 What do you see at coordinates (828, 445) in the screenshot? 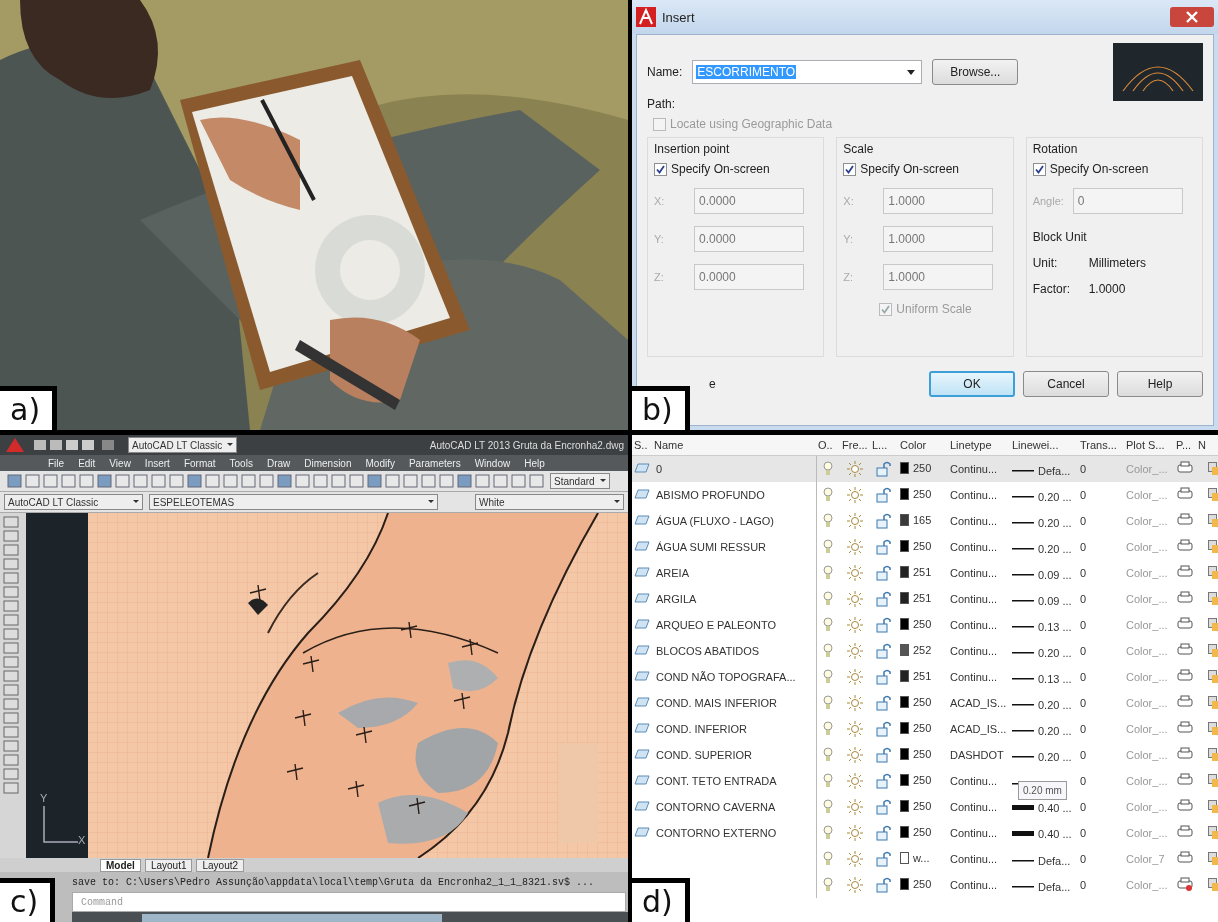
I see `column-header: O..` at bounding box center [828, 445].